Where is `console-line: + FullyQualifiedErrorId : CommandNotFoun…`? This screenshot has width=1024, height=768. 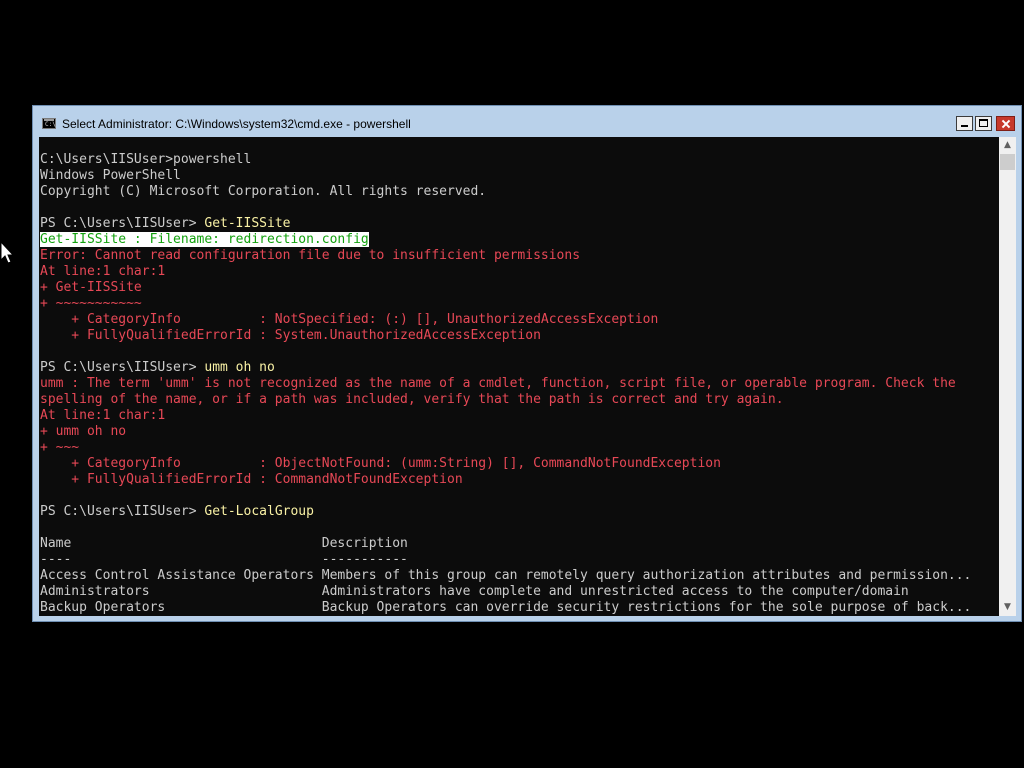
console-line: + FullyQualifiedErrorId : CommandNotFoun… is located at coordinates (505, 480).